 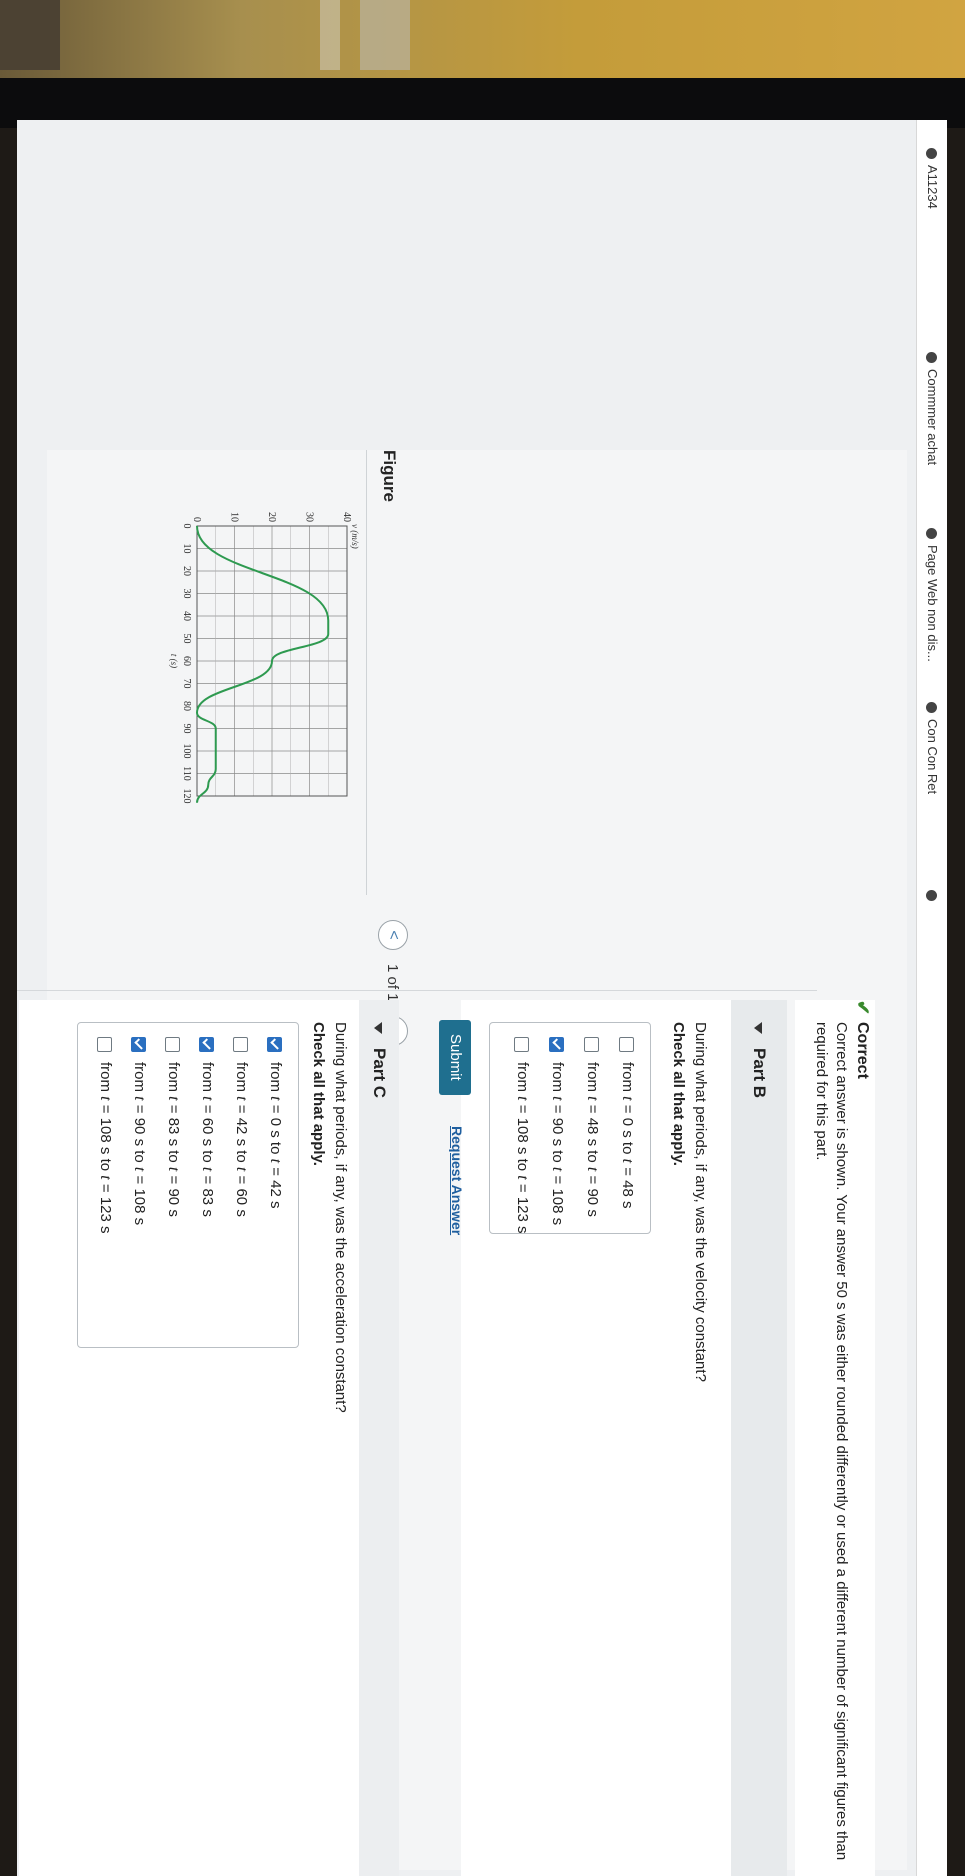 What do you see at coordinates (196, 519) in the screenshot?
I see `y-tick-label: 0` at bounding box center [196, 519].